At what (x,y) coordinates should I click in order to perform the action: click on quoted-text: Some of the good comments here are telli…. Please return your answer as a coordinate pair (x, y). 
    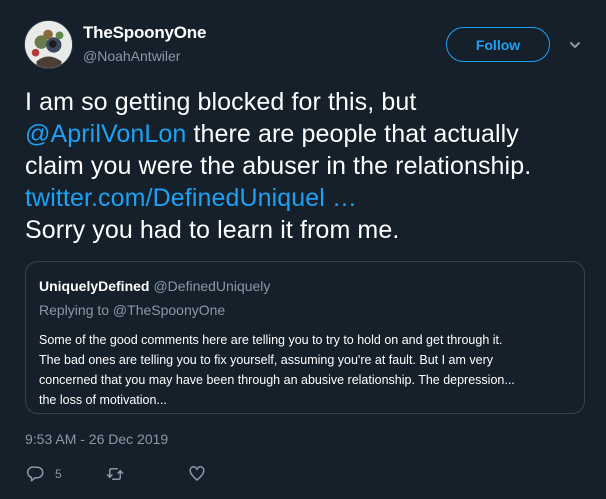
    Looking at the image, I should click on (309, 370).